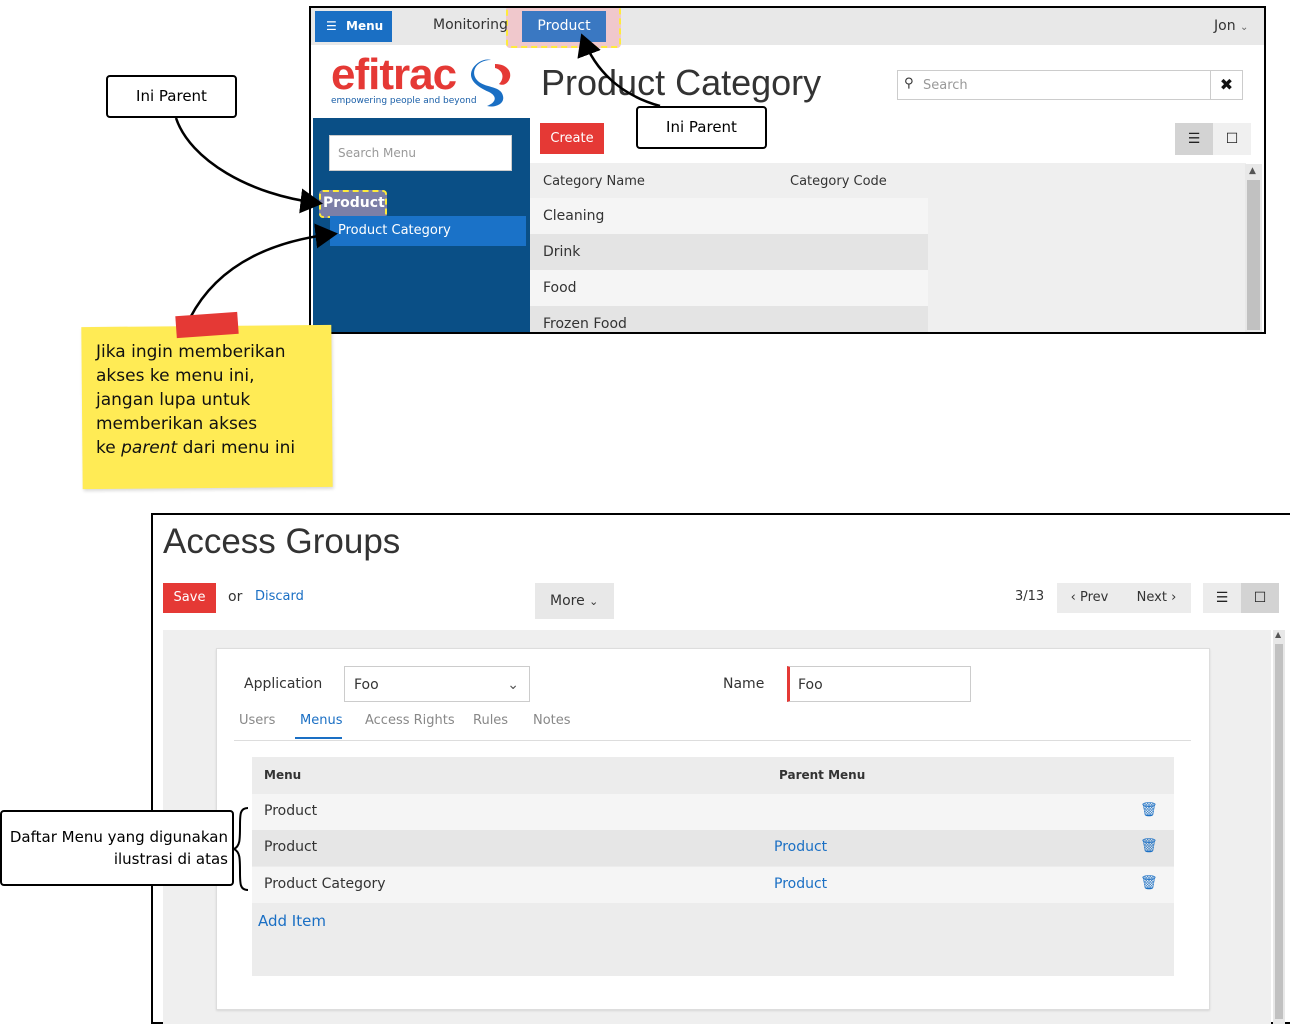 The height and width of the screenshot is (1024, 1290). I want to click on more-button: More ⌄, so click(574, 601).